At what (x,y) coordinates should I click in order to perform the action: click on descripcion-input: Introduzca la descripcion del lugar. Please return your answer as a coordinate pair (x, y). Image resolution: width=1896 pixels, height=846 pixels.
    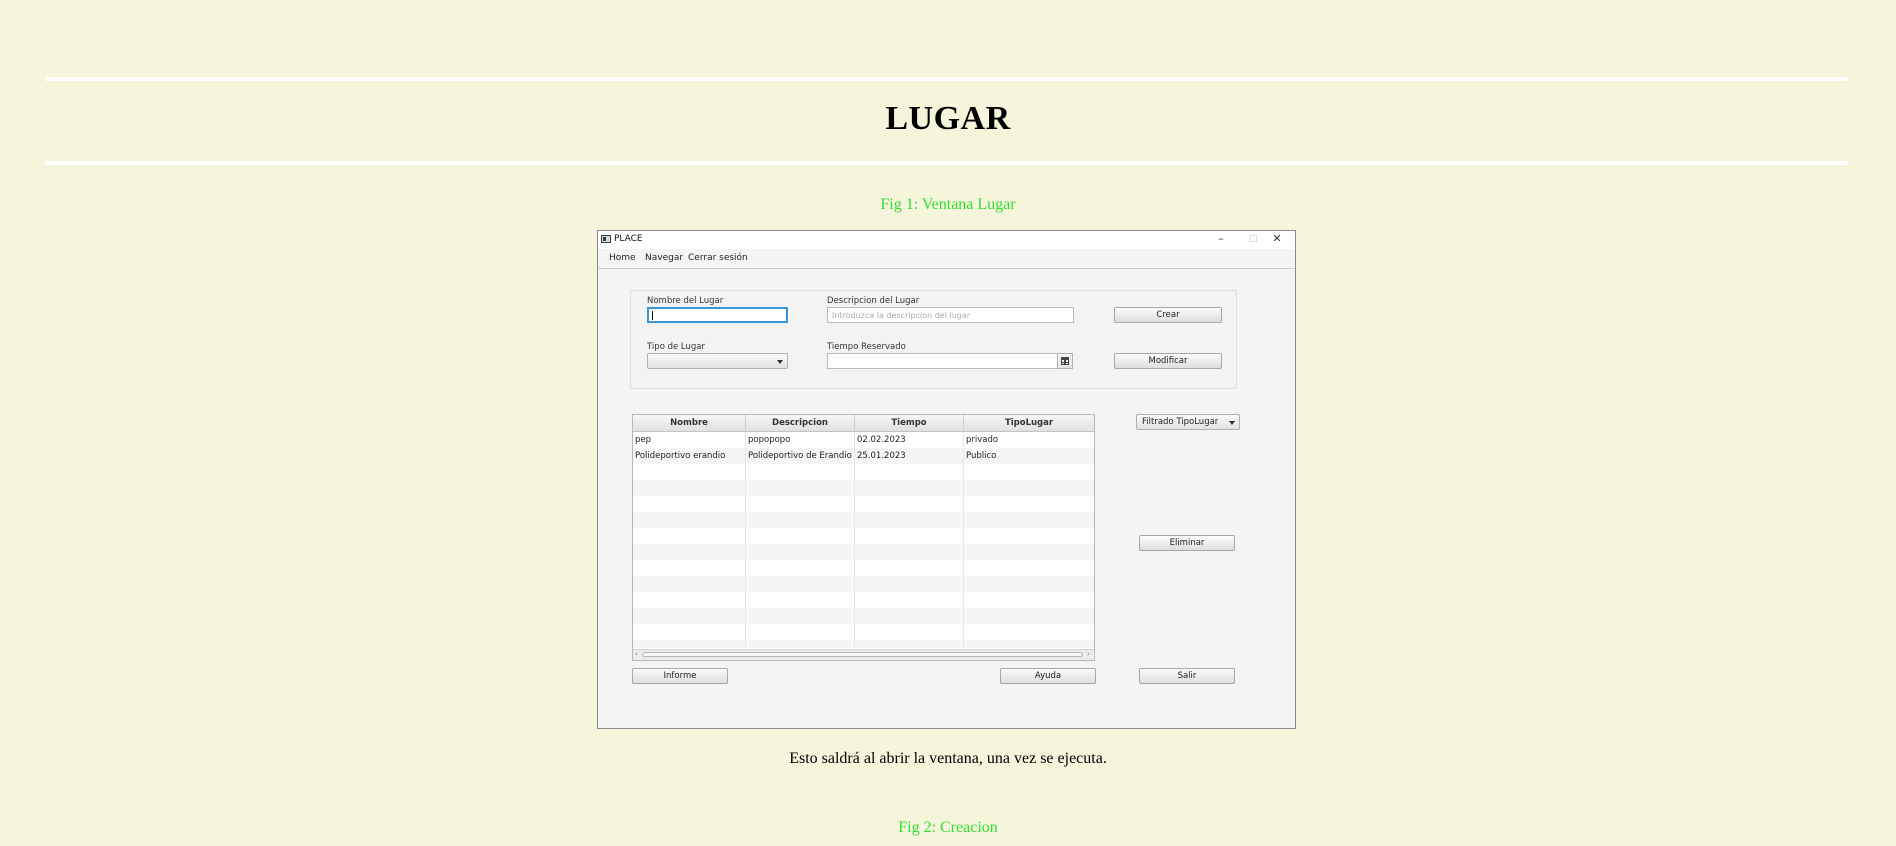
    Looking at the image, I should click on (950, 315).